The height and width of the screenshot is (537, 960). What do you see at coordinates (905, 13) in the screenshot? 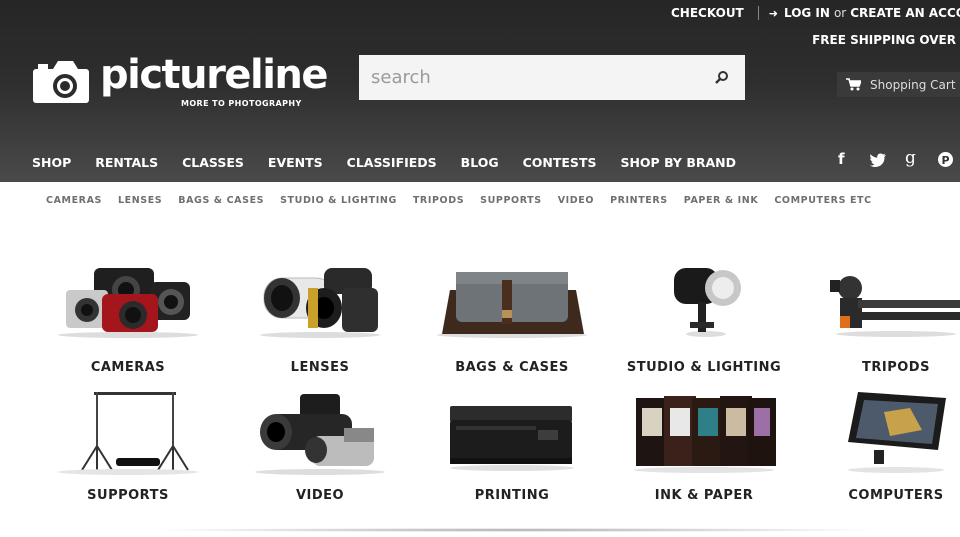
I see `create-account-link: CREATE AN ACCO` at bounding box center [905, 13].